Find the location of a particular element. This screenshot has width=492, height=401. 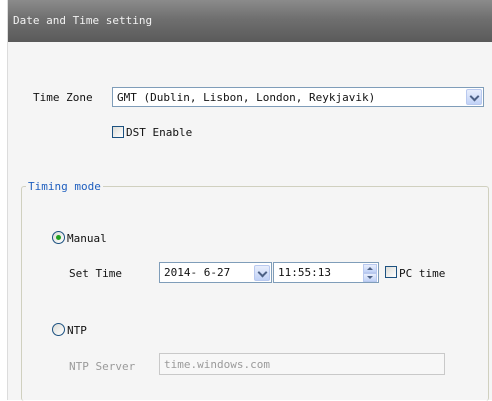

panel-header: Date and Time setting is located at coordinates (250, 21).